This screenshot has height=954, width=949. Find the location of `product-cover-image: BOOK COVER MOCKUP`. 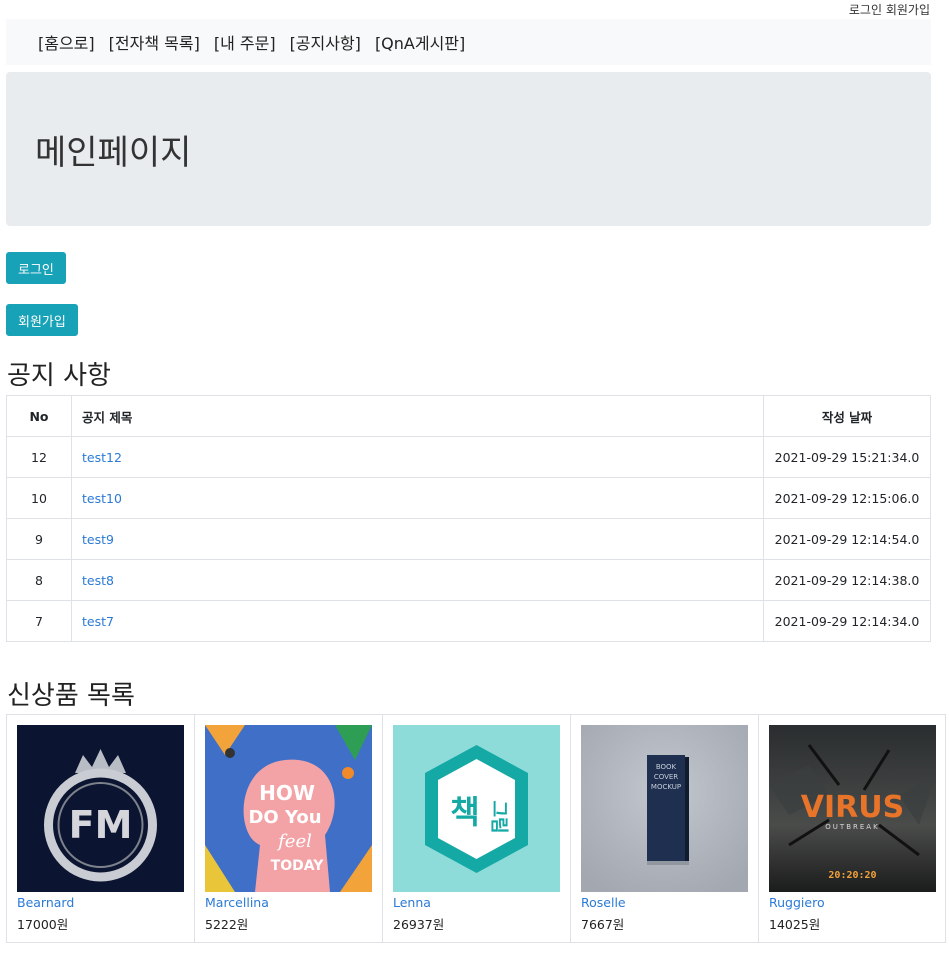

product-cover-image: BOOK COVER MOCKUP is located at coordinates (664, 808).